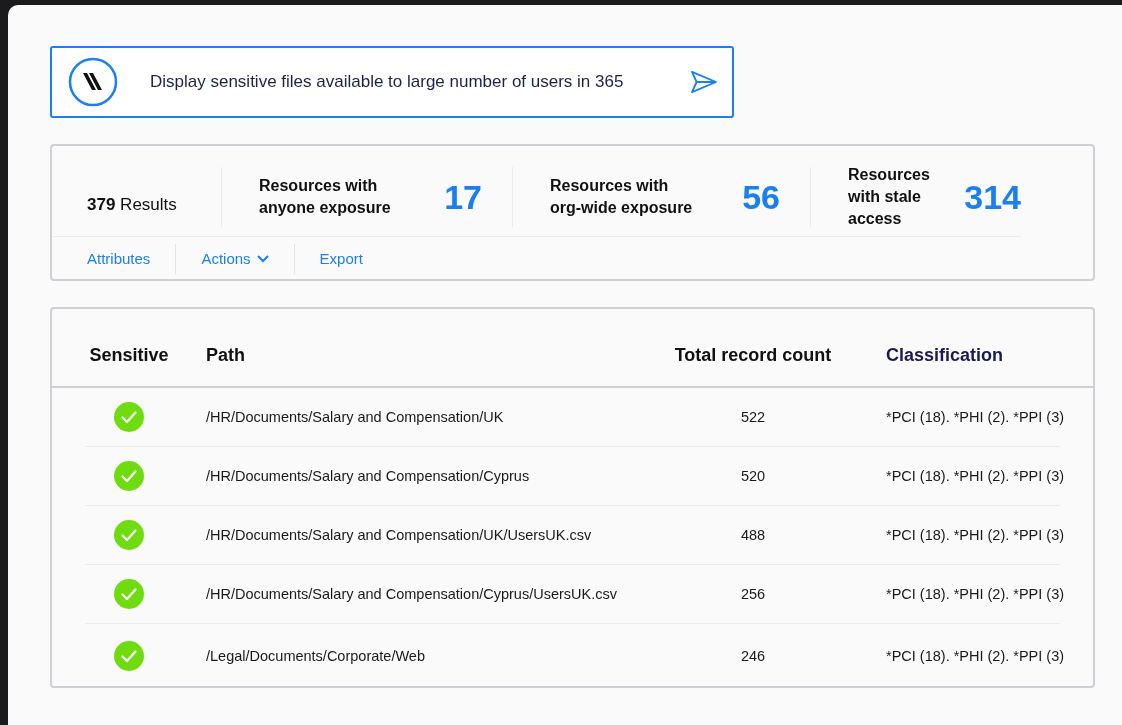 The image size is (1122, 725). I want to click on table-cell-text: 520, so click(753, 476).